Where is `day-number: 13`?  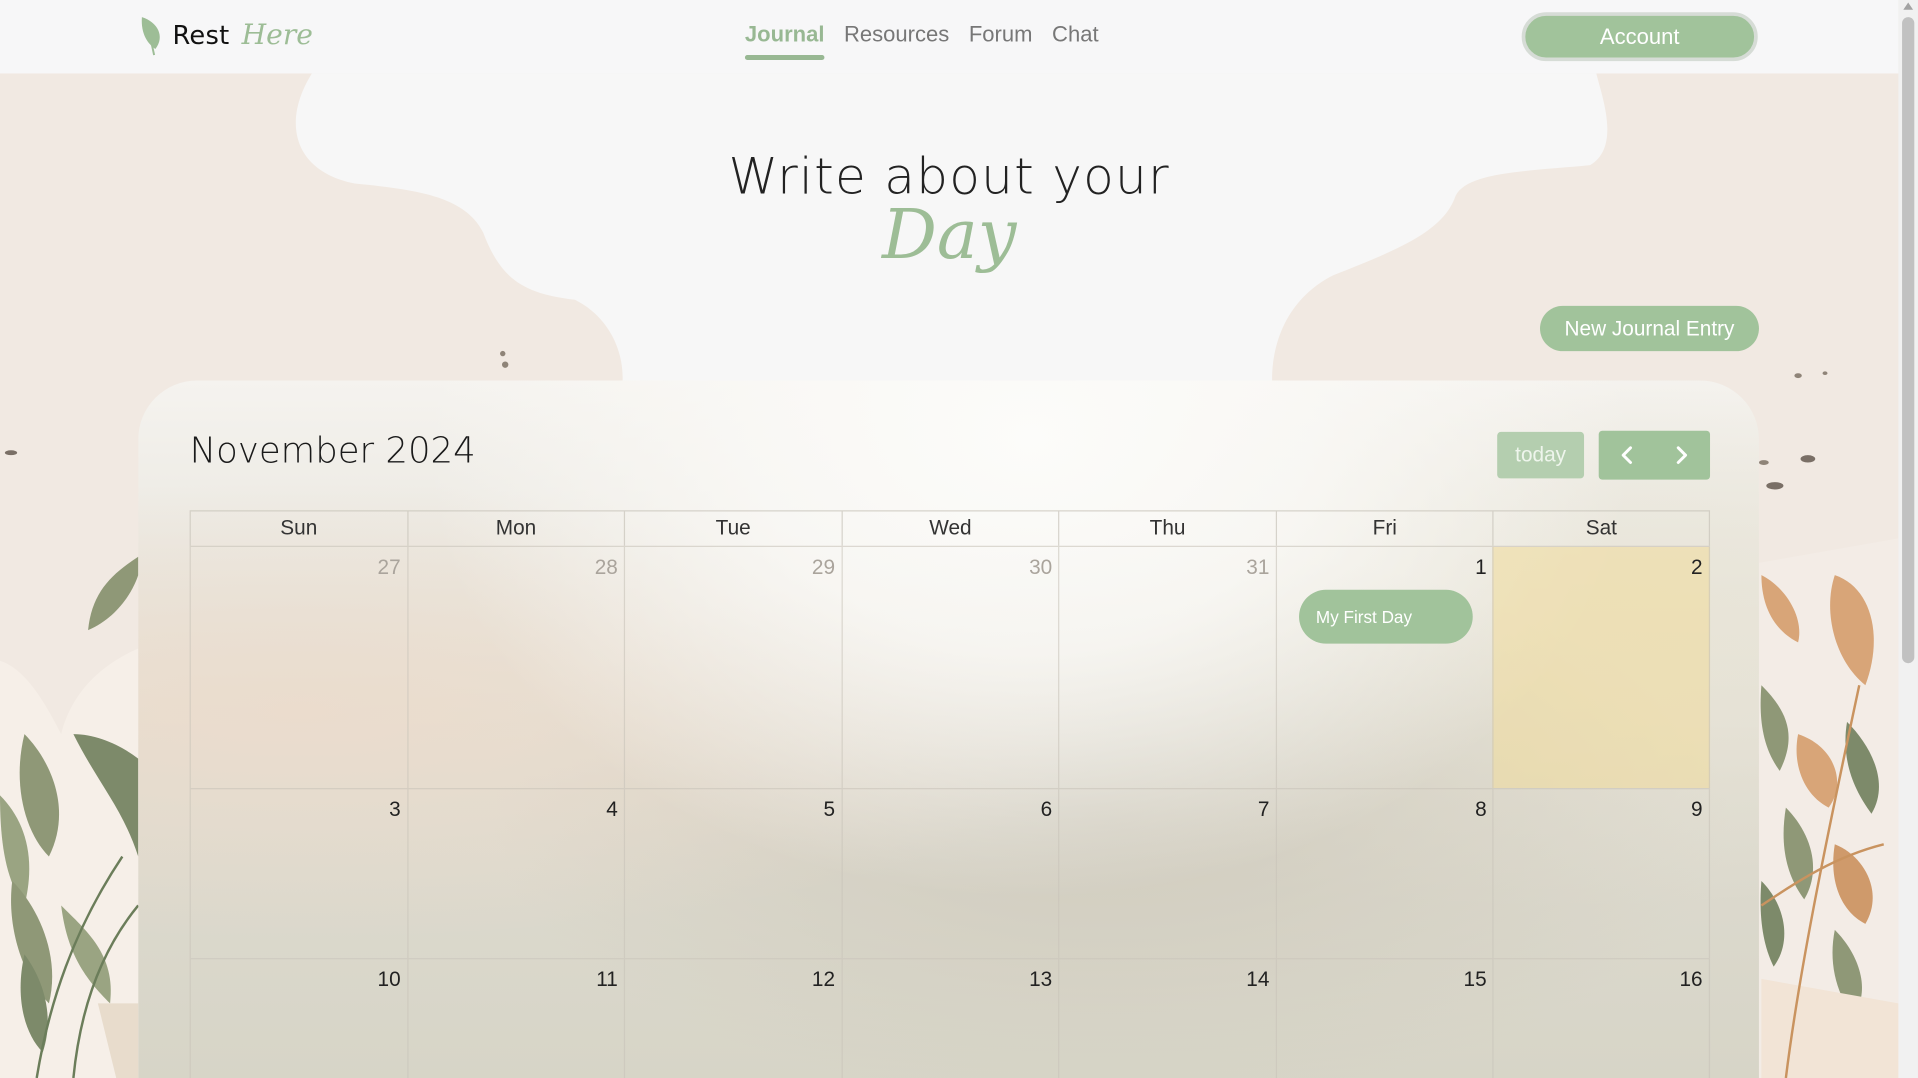
day-number: 13 is located at coordinates (1040, 980).